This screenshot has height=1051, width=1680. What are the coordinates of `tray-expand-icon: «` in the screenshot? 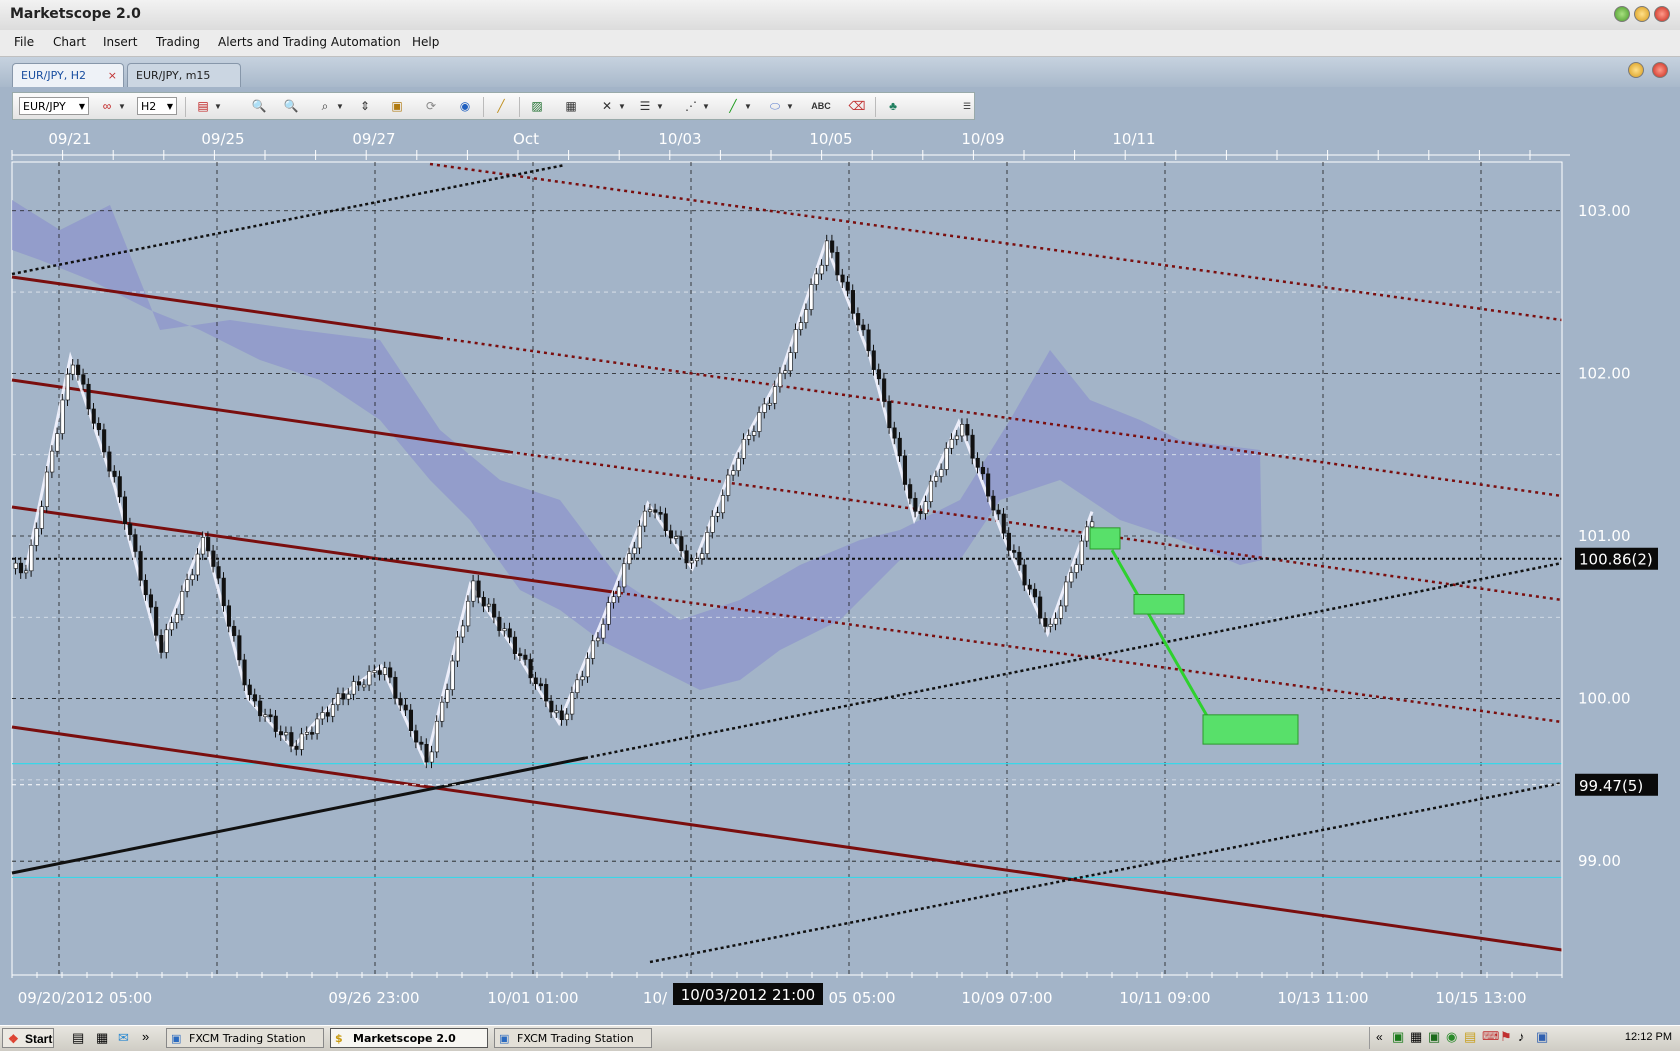 It's located at (1379, 1037).